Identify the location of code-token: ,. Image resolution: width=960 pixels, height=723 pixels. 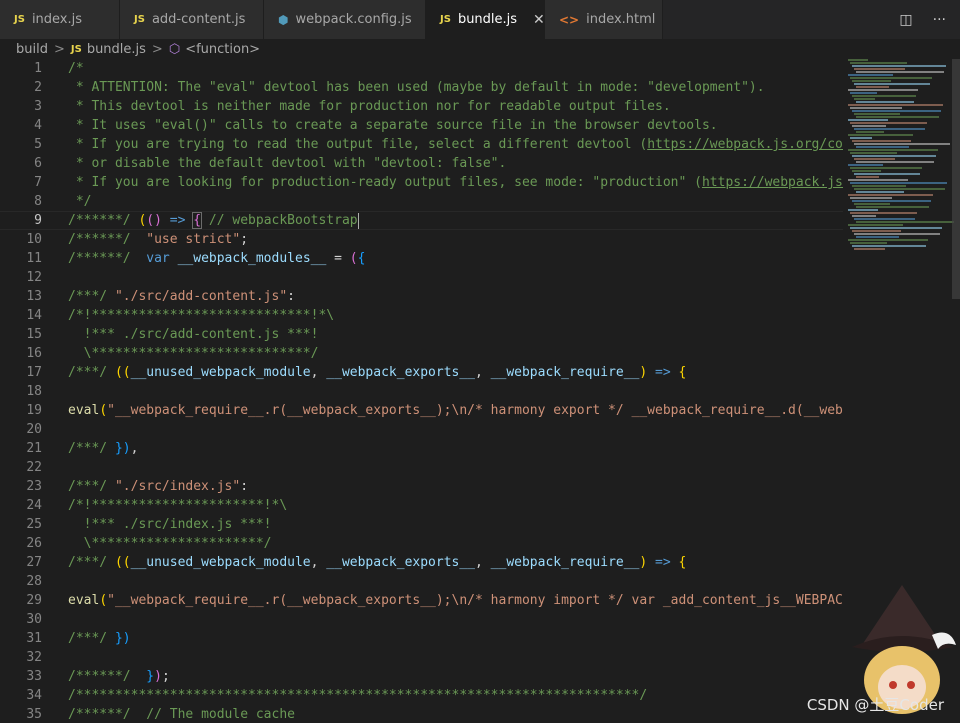
(318, 372).